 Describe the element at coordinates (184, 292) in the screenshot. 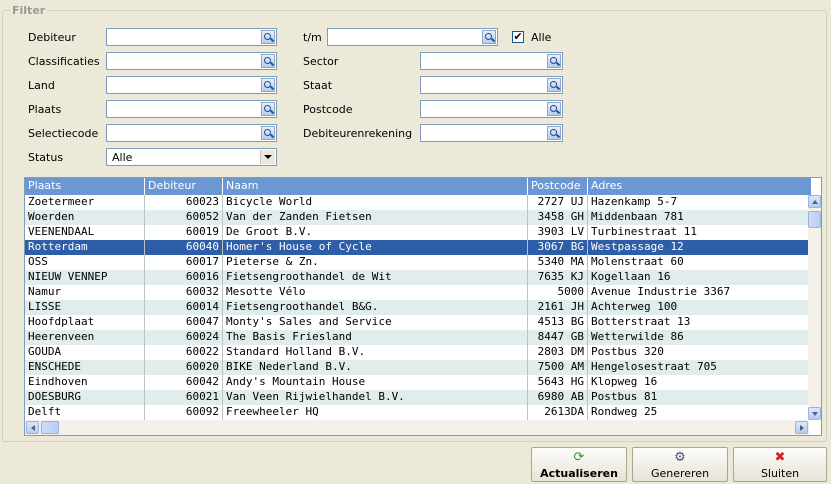

I see `cell-debiteur: 60032` at that location.